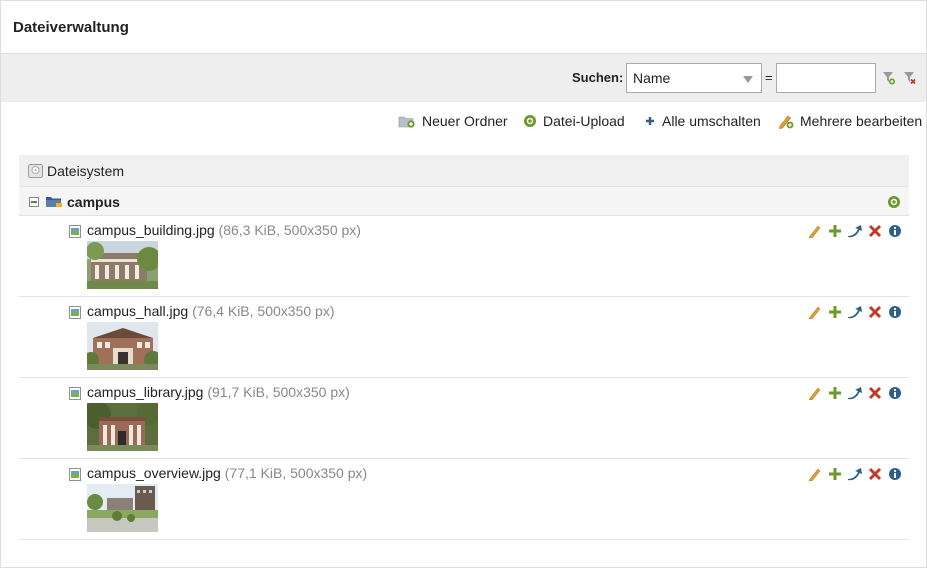 The width and height of the screenshot is (927, 568). Describe the element at coordinates (748, 79) in the screenshot. I see `chevron-down-icon` at that location.